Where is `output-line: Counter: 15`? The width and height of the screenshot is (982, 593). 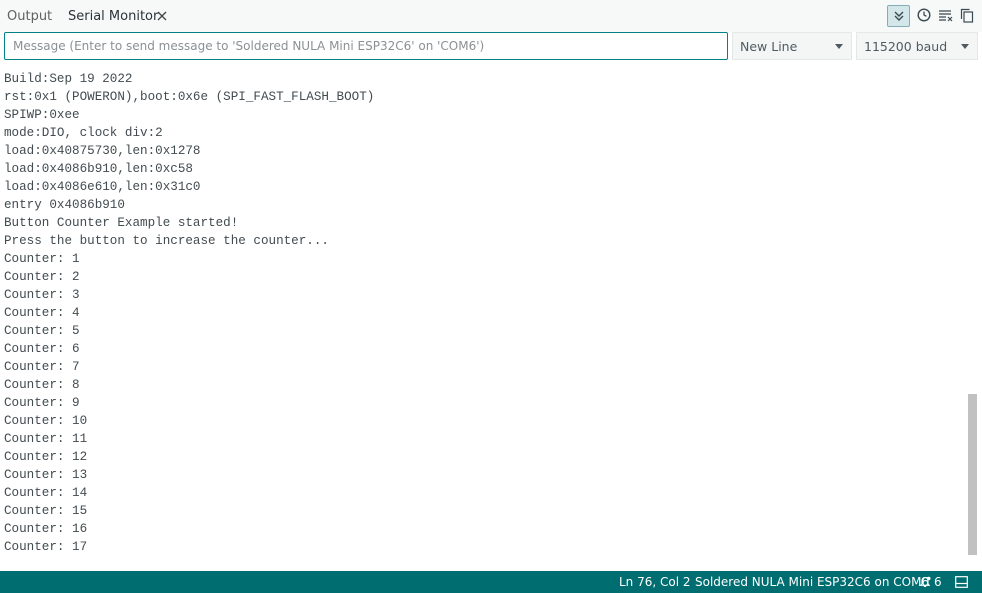 output-line: Counter: 15 is located at coordinates (46, 511).